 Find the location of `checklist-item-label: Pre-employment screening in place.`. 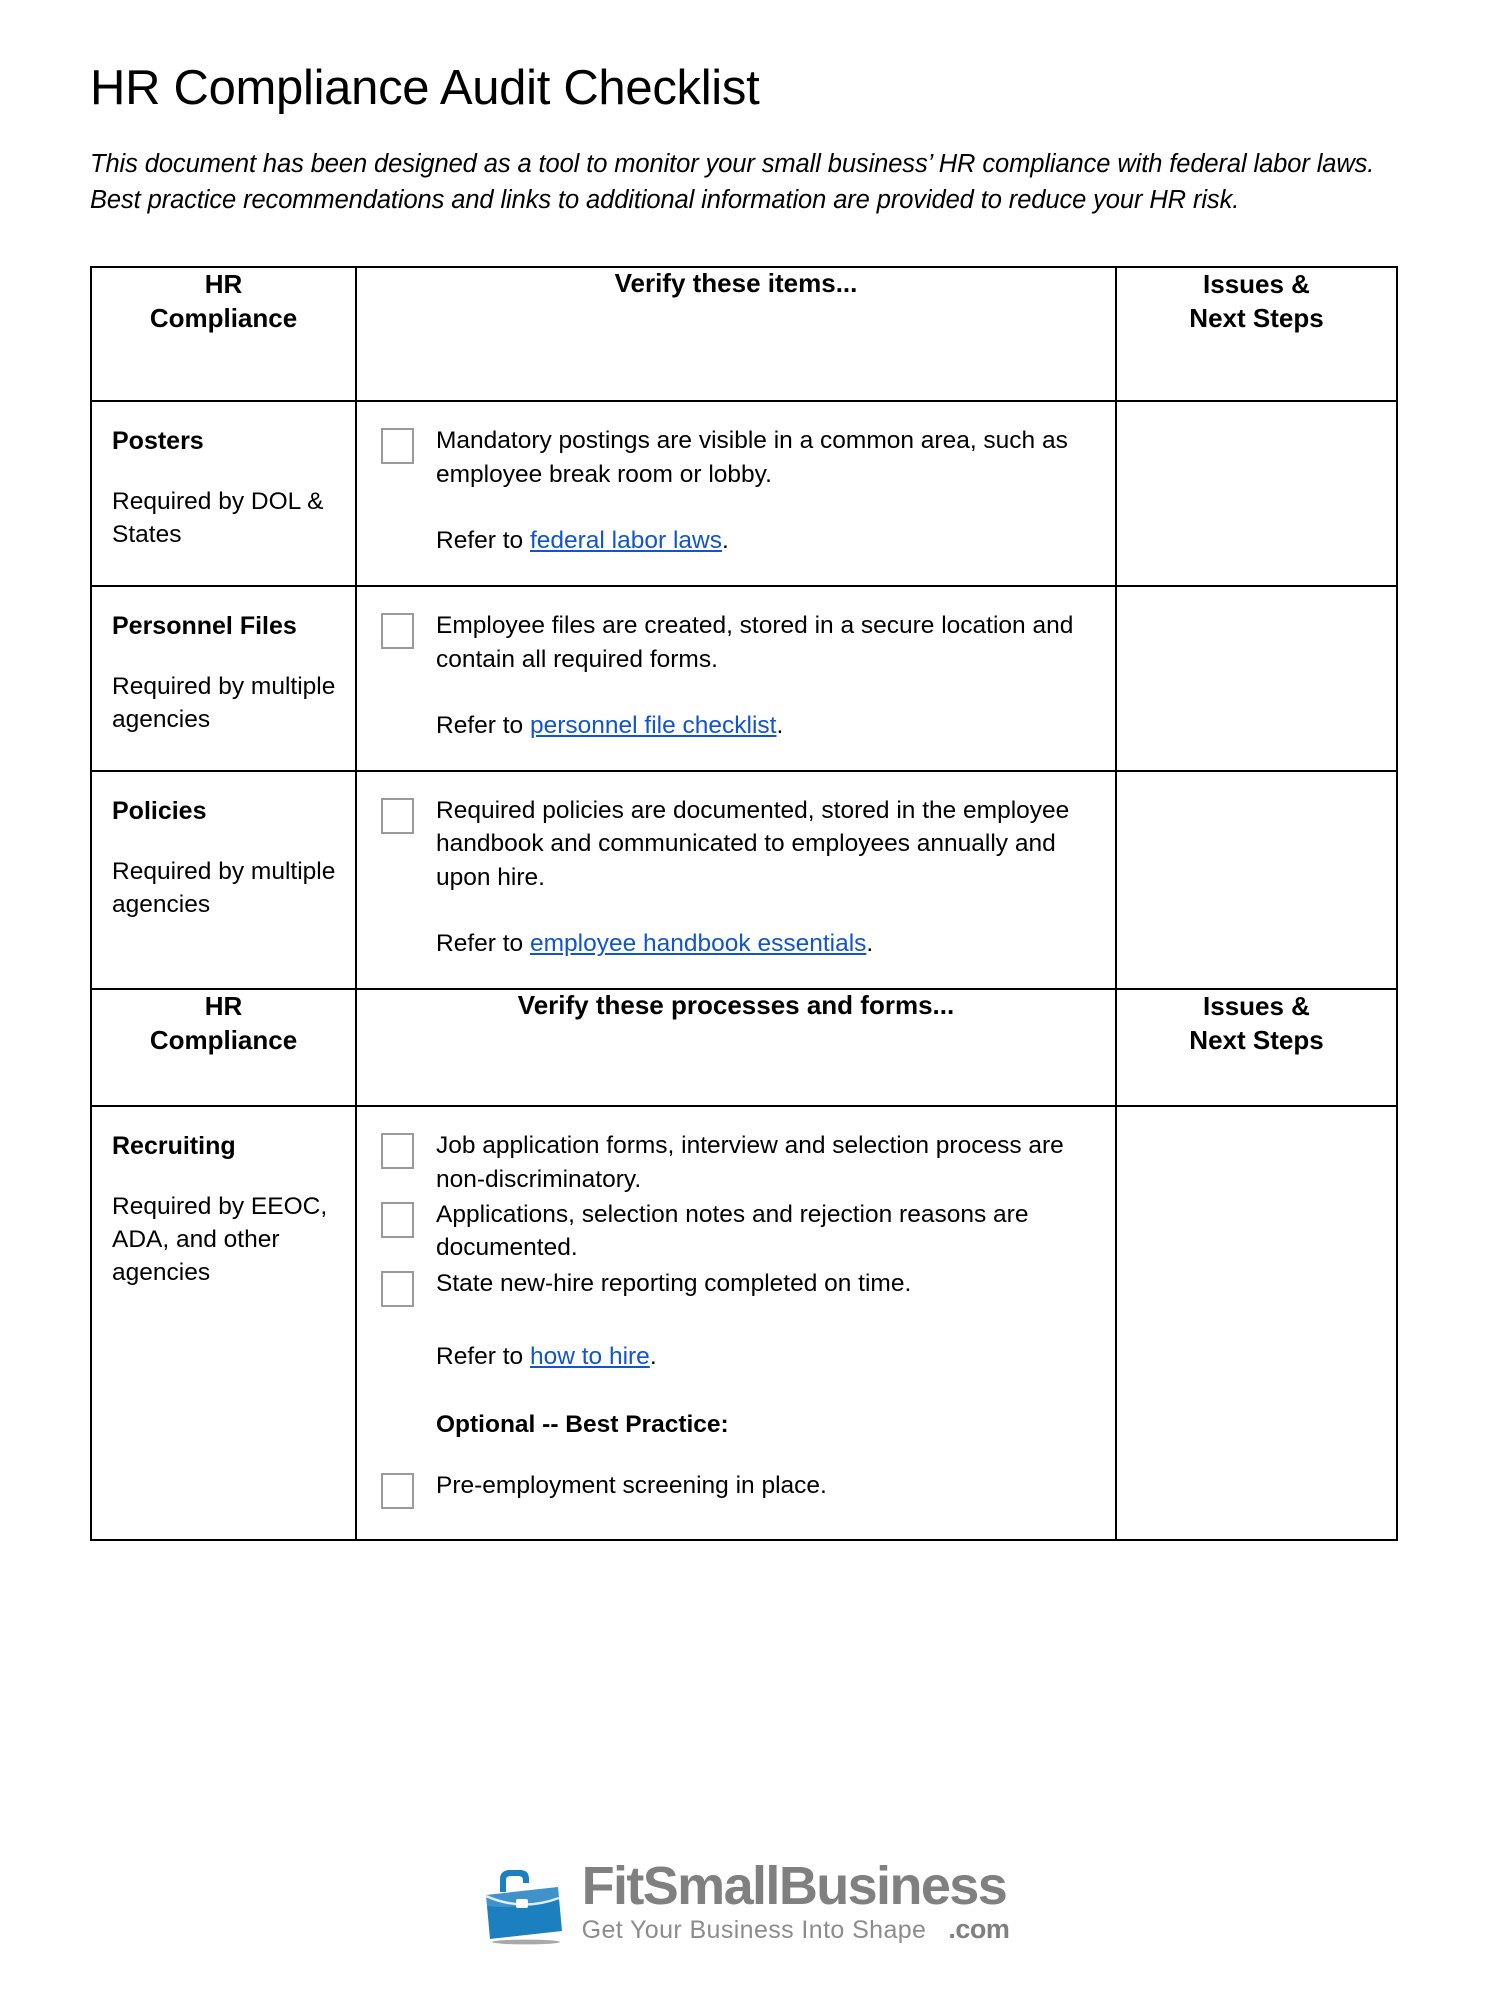

checklist-item-label: Pre-employment screening in place. is located at coordinates (631, 1485).